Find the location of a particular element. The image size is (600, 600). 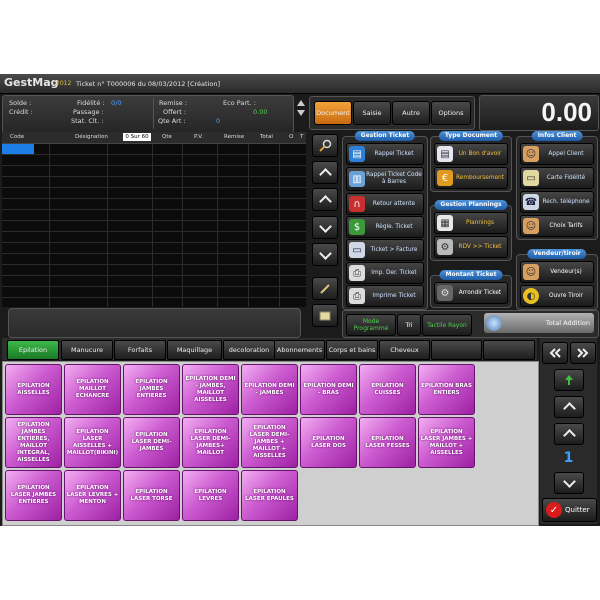

group-title: Gestion Plannings is located at coordinates (471, 205).